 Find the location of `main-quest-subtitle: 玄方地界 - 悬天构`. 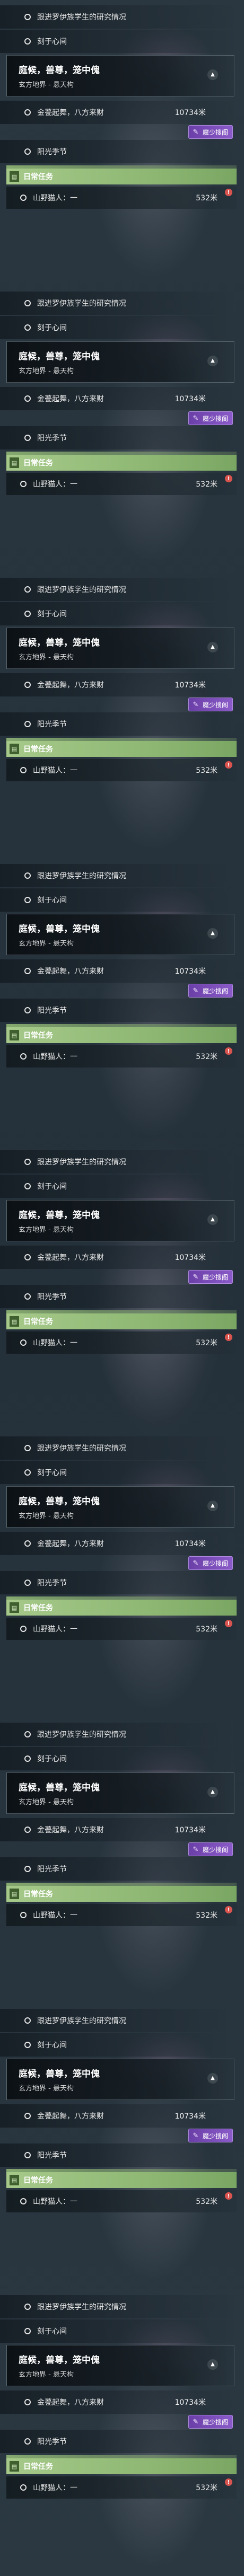

main-quest-subtitle: 玄方地界 - 悬天构 is located at coordinates (47, 2375).